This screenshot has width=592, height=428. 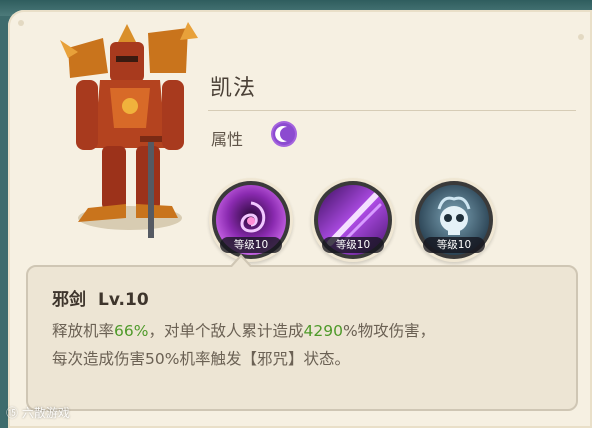 I want to click on skill-name: 邪剑, so click(x=69, y=300).